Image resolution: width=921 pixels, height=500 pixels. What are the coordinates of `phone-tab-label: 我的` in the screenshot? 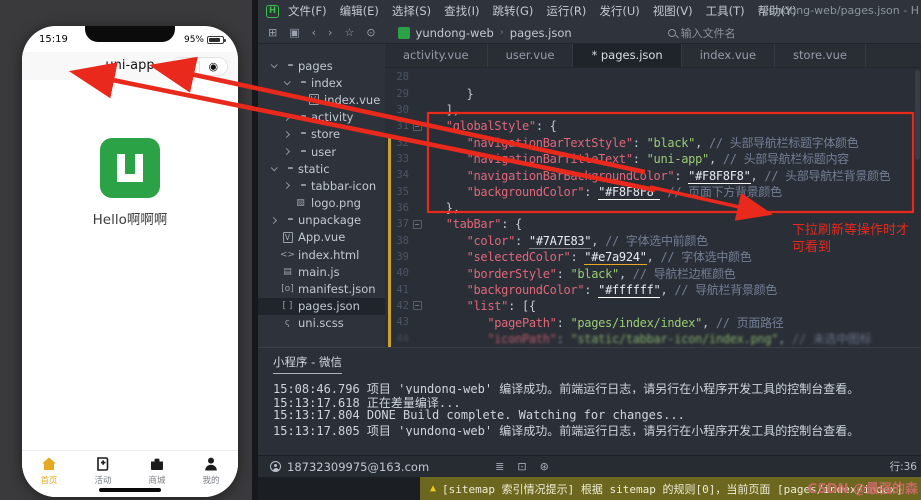 It's located at (211, 480).